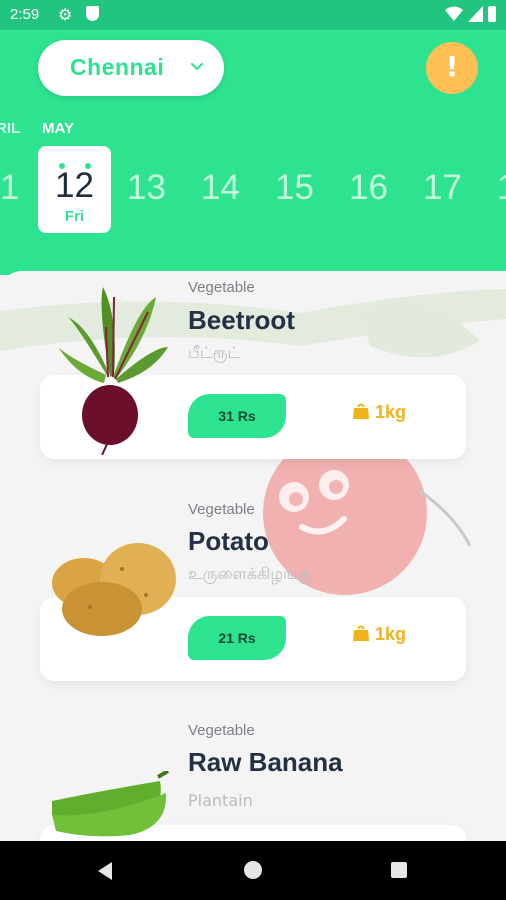 This screenshot has height=900, width=506. What do you see at coordinates (220, 188) in the screenshot?
I see `date-item: 14` at bounding box center [220, 188].